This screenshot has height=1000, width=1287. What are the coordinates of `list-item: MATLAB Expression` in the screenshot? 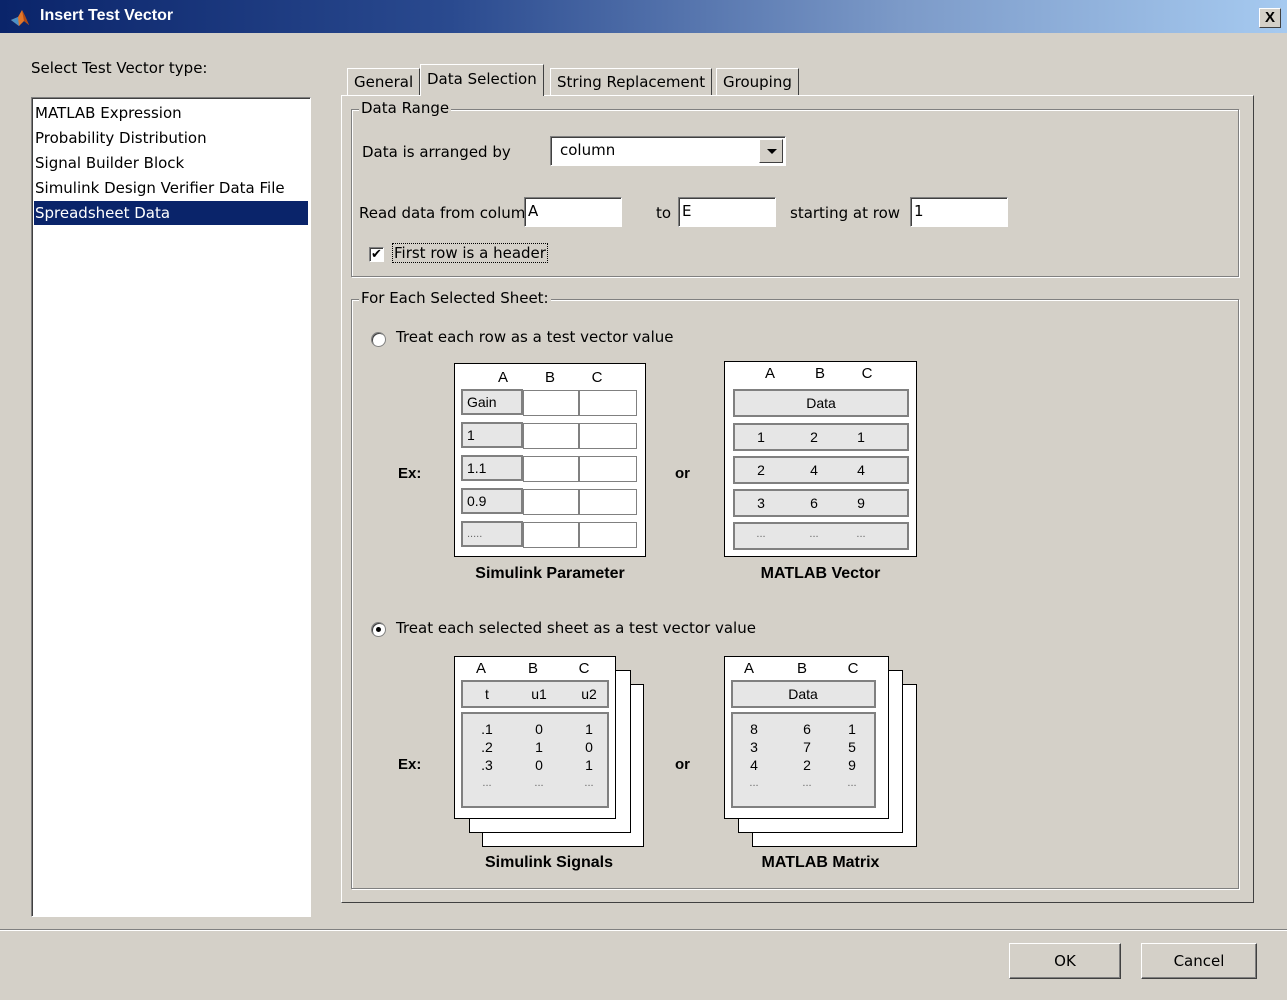 It's located at (171, 113).